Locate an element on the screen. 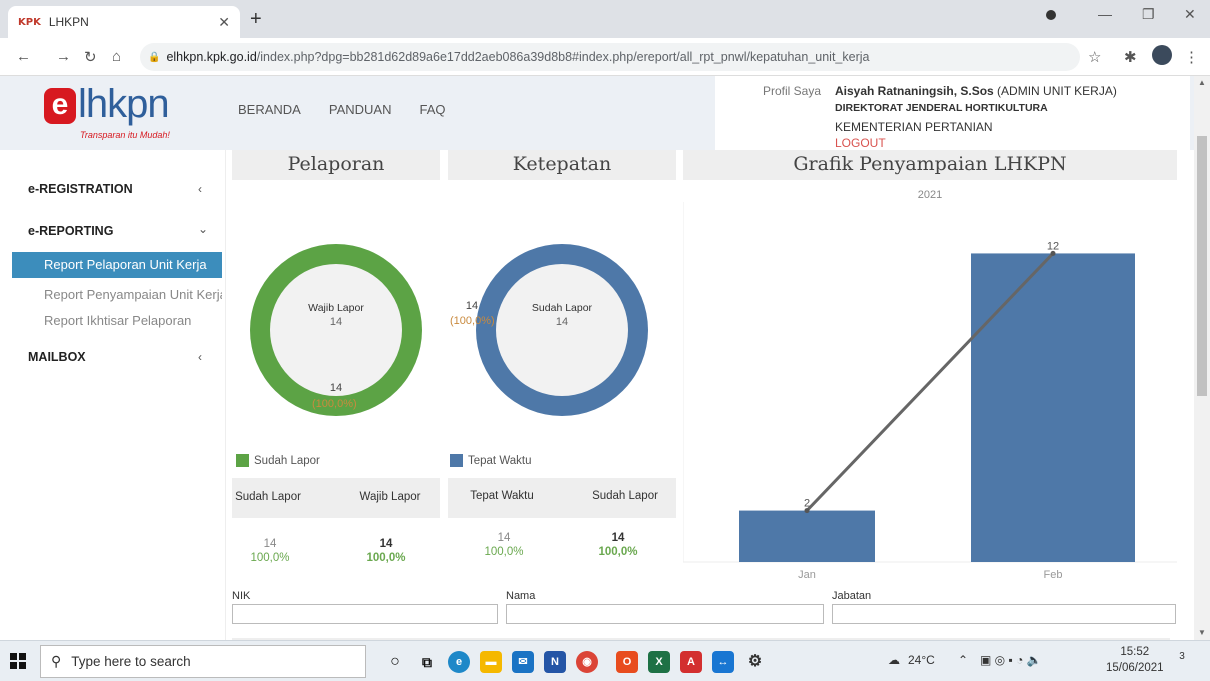 The width and height of the screenshot is (1210, 681). profile-ministry: KEMENTERIAN PERTANIAN is located at coordinates (914, 127).